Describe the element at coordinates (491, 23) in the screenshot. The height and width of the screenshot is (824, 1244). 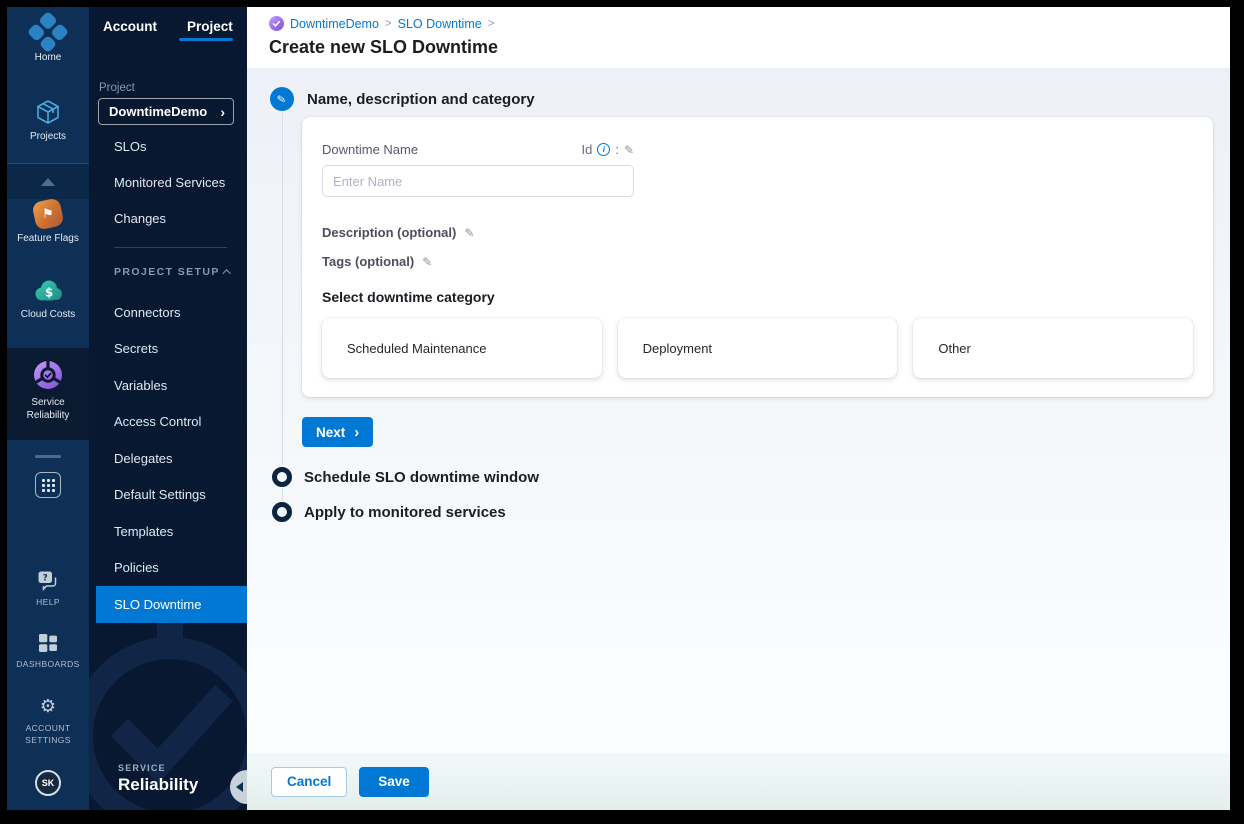
I see `chevron-right-icon: >` at that location.